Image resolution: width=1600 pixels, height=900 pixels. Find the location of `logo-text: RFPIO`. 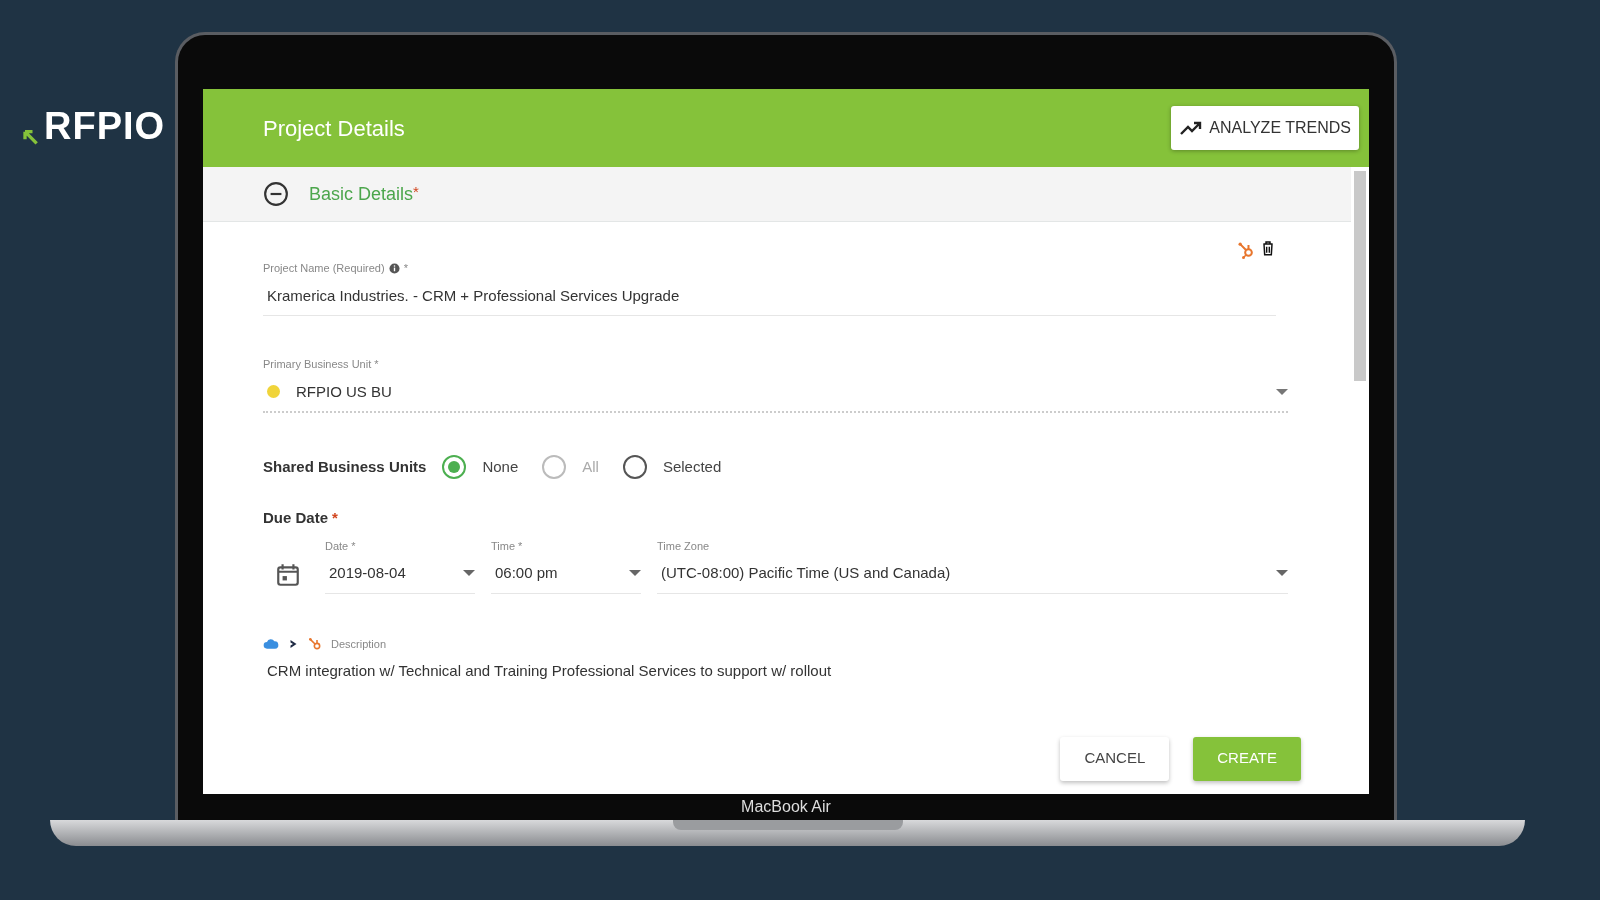

logo-text: RFPIO is located at coordinates (105, 126).